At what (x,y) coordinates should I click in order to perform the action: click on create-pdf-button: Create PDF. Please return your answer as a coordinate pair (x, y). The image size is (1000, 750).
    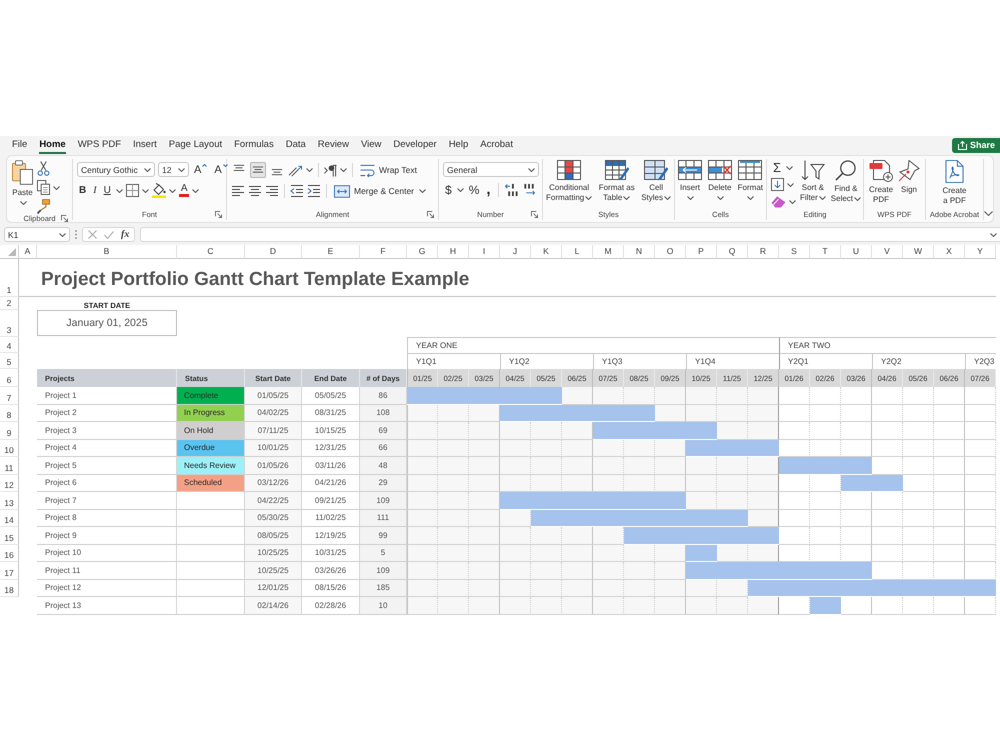
    Looking at the image, I should click on (881, 182).